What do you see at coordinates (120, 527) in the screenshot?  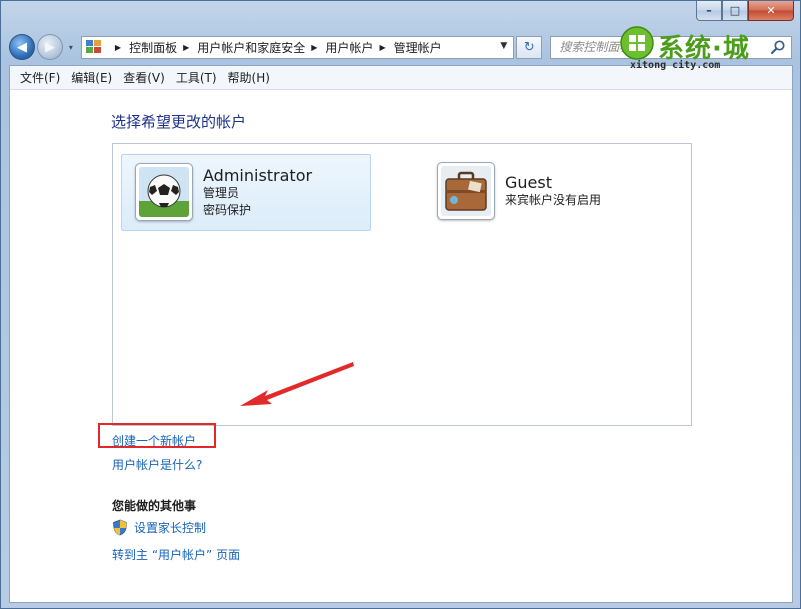 I see `shield-icon` at bounding box center [120, 527].